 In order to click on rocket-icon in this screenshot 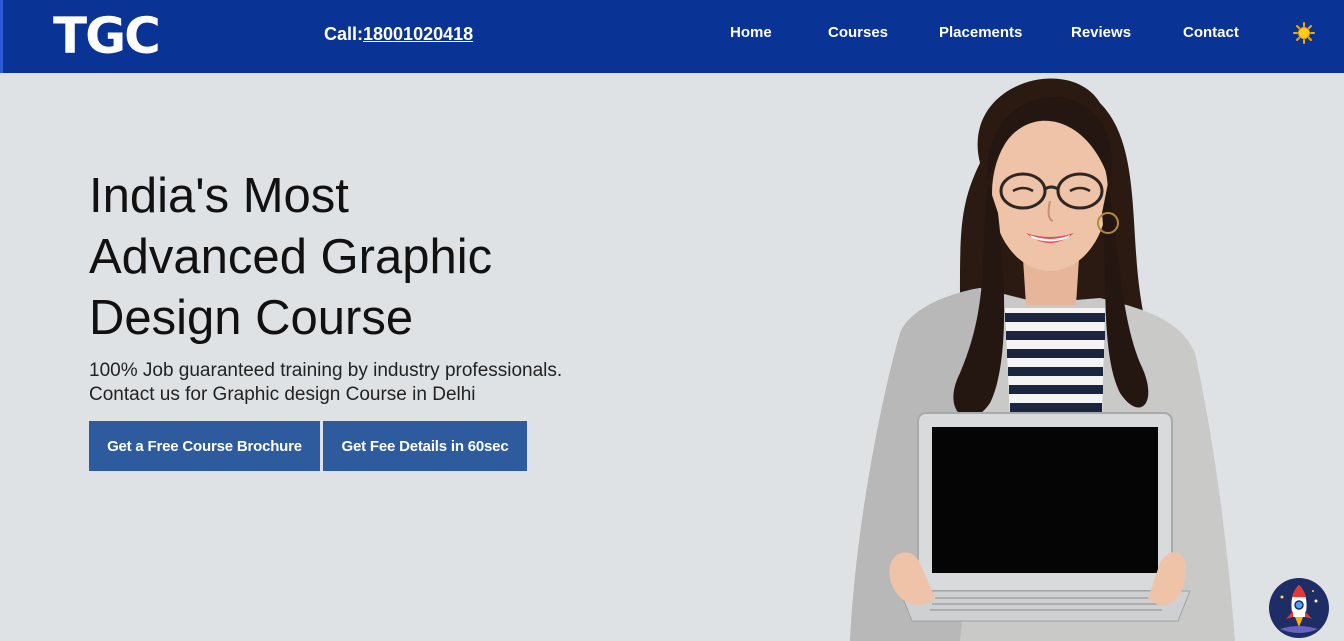, I will do `click(1299, 608)`.